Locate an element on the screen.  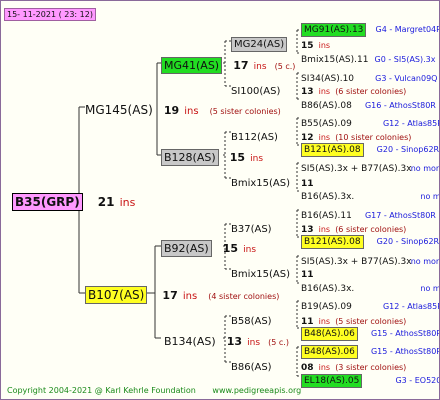
gen4-row-16: EL18(AS).05 G3 - EO520 is located at coordinates (370, 379).